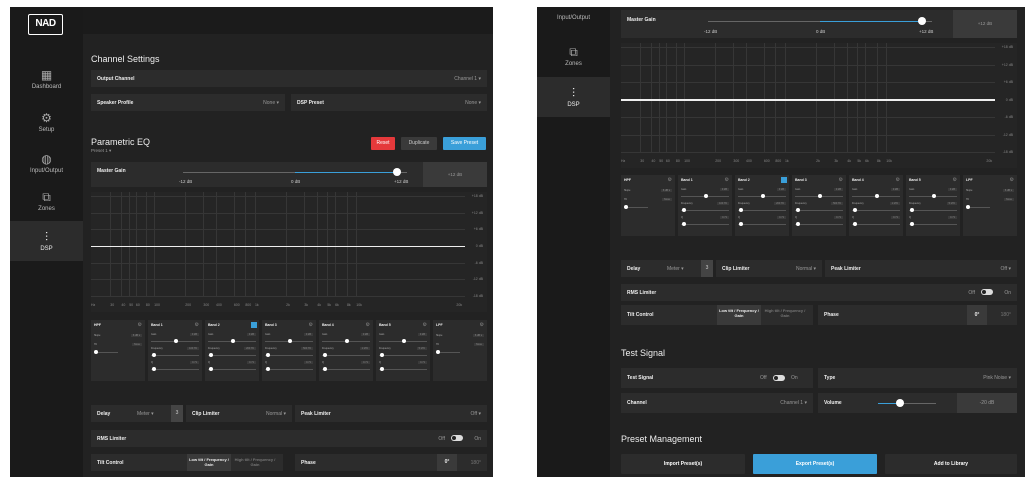 Image resolution: width=1031 pixels, height=478 pixels. I want to click on eq-band-band-5: Band 5 ⚙ Gain 0 dB Frequency 5 kHz Q 0.71, so click(933, 205).